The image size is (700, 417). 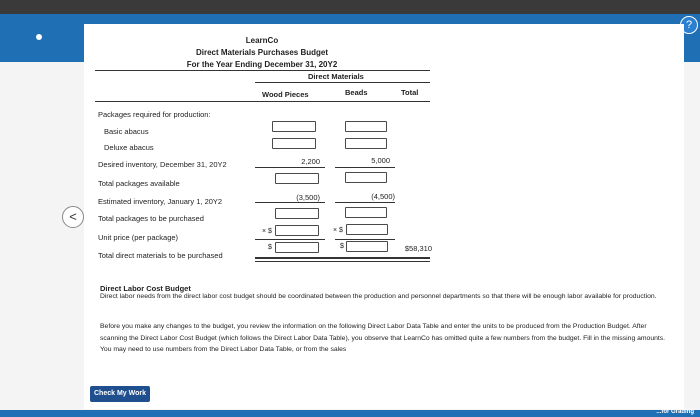 What do you see at coordinates (310, 161) in the screenshot?
I see `desired-inventory-wood: 2,200` at bounding box center [310, 161].